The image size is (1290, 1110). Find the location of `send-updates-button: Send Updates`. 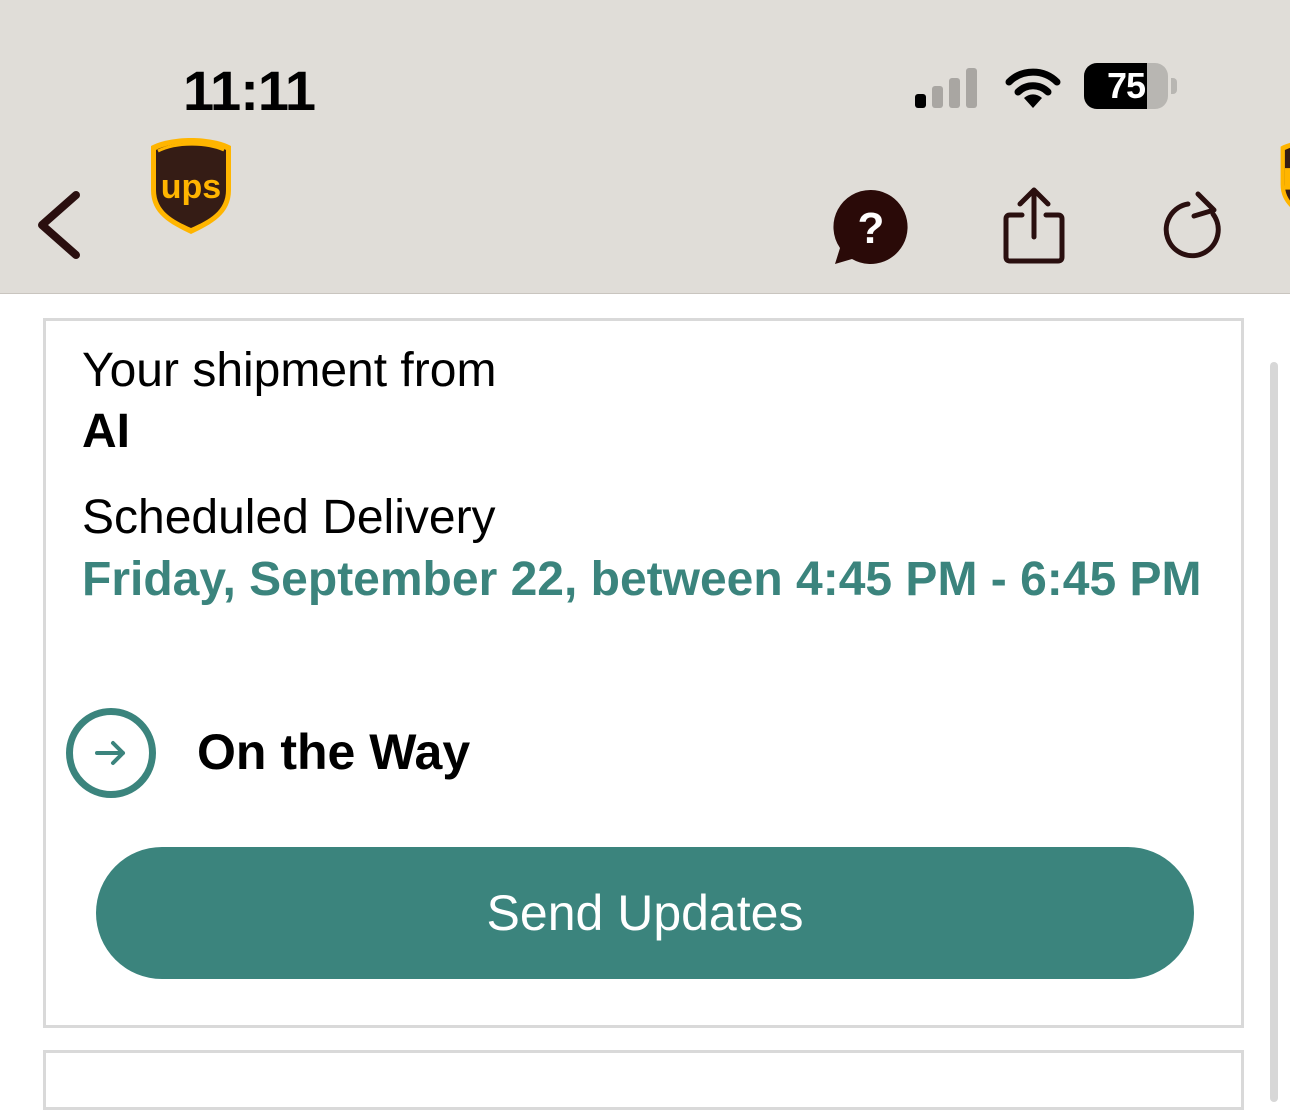

send-updates-button: Send Updates is located at coordinates (645, 913).